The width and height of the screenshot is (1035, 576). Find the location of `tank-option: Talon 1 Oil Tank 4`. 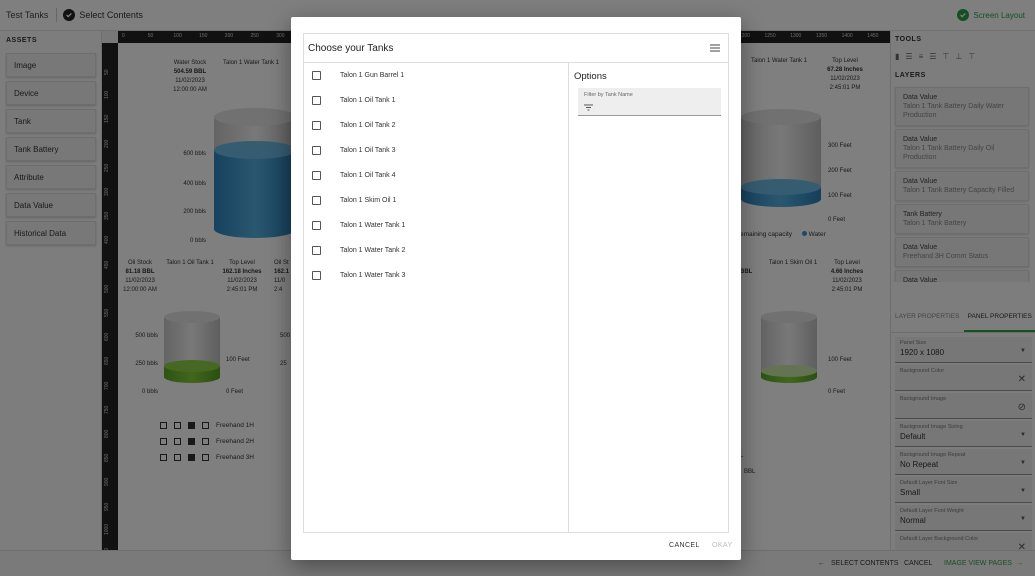

tank-option: Talon 1 Oil Tank 4 is located at coordinates (436, 175).